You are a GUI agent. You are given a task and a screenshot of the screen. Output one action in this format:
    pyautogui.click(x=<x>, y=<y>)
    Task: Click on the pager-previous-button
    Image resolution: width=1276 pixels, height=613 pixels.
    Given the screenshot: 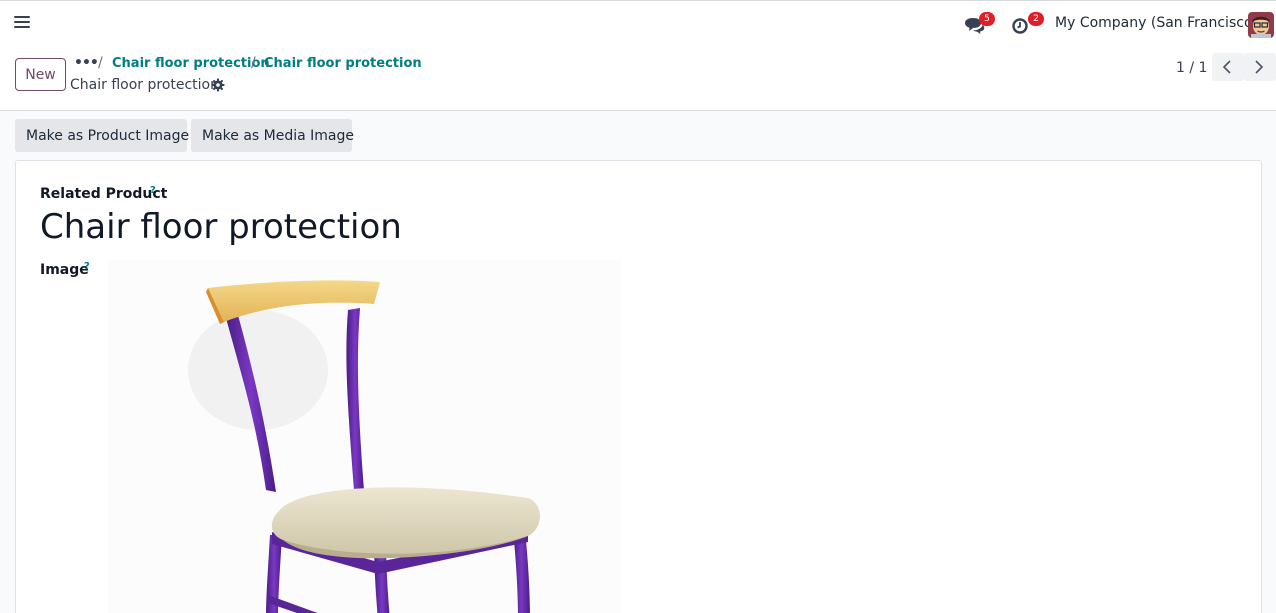 What is the action you would take?
    pyautogui.click(x=1228, y=67)
    